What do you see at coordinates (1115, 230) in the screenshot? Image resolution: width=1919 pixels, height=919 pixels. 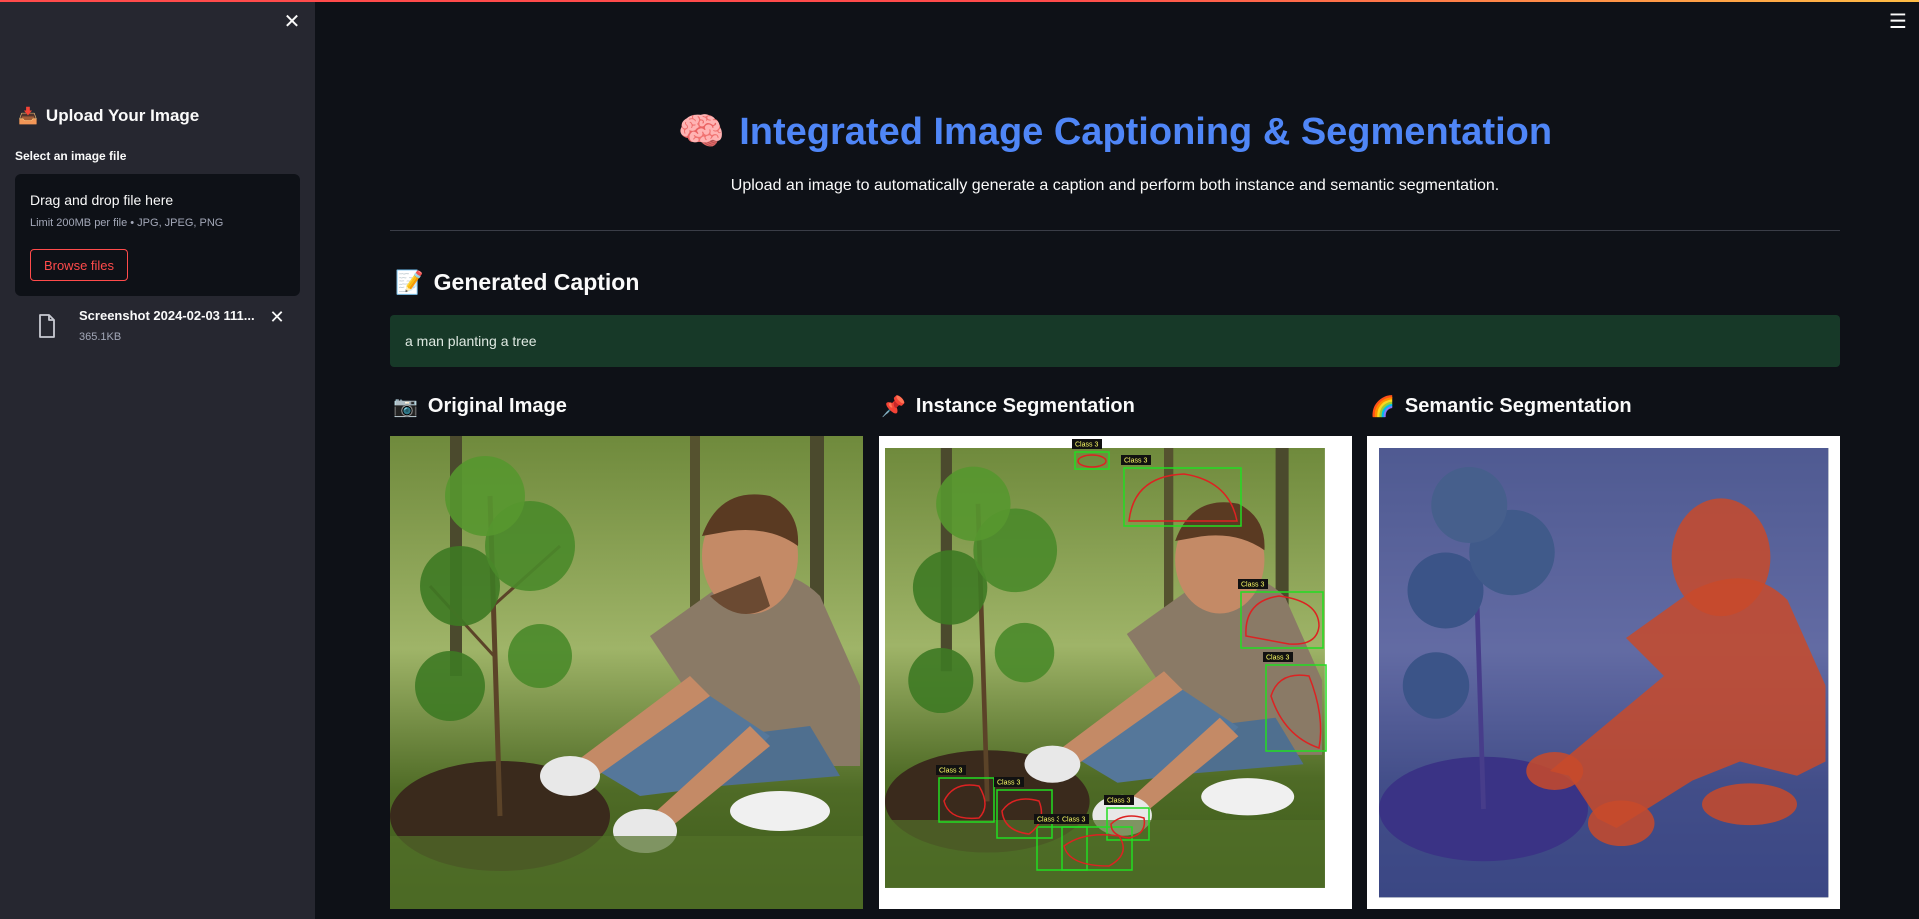 I see `divider` at bounding box center [1115, 230].